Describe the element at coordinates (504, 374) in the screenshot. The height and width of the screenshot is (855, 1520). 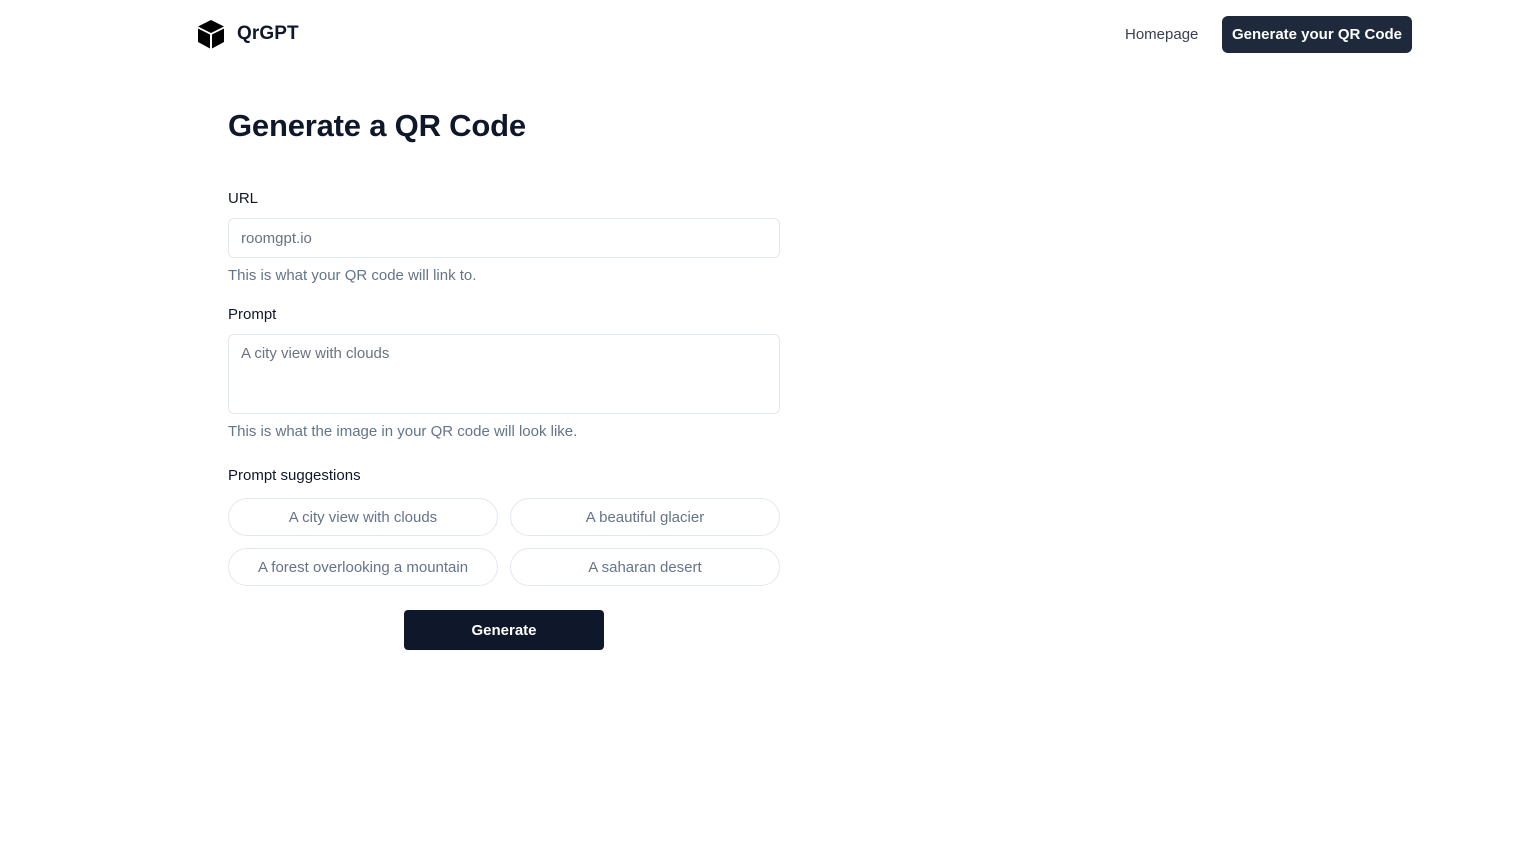
I see `prompt-textarea` at that location.